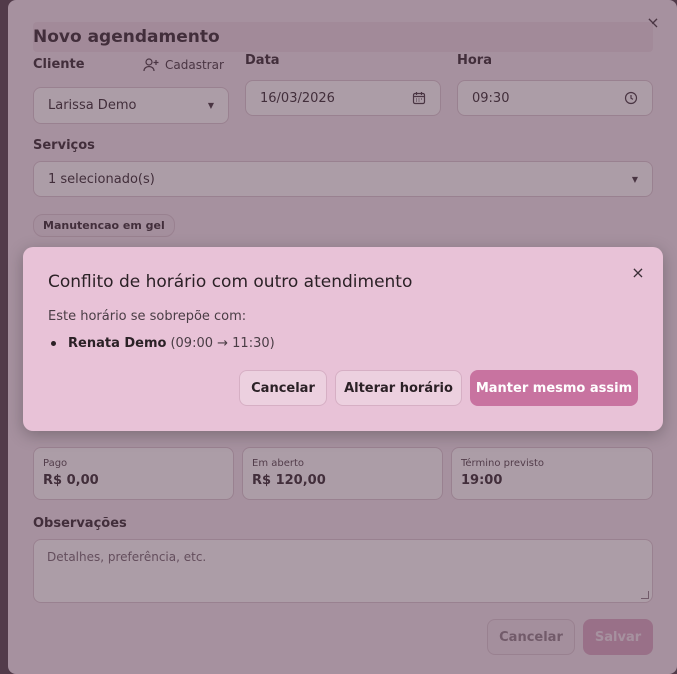 Image resolution: width=677 pixels, height=674 pixels. I want to click on conflict-list-item: Renata Demo (09:00 → 11:30), so click(163, 343).